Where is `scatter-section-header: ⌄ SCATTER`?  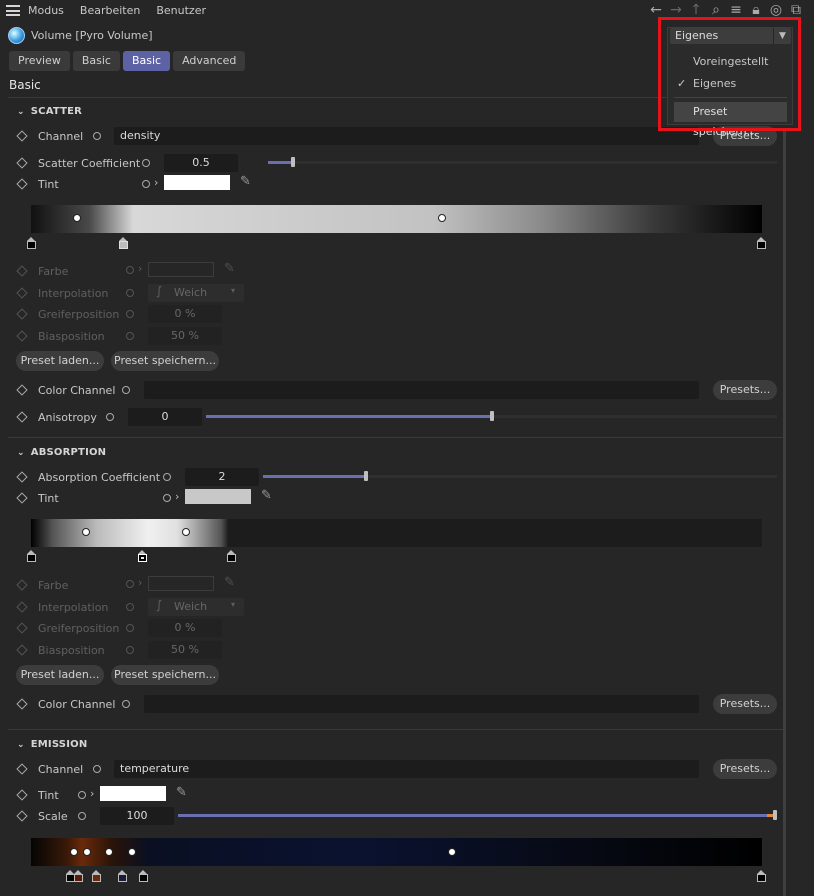
scatter-section-header: ⌄ SCATTER is located at coordinates (49, 111).